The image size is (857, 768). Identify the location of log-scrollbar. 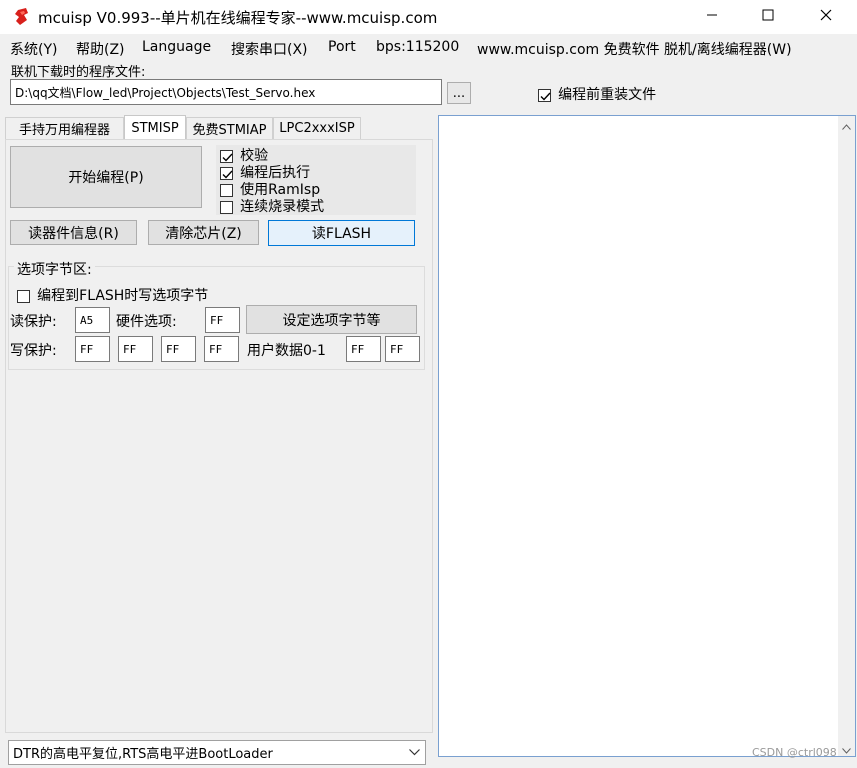
(846, 436).